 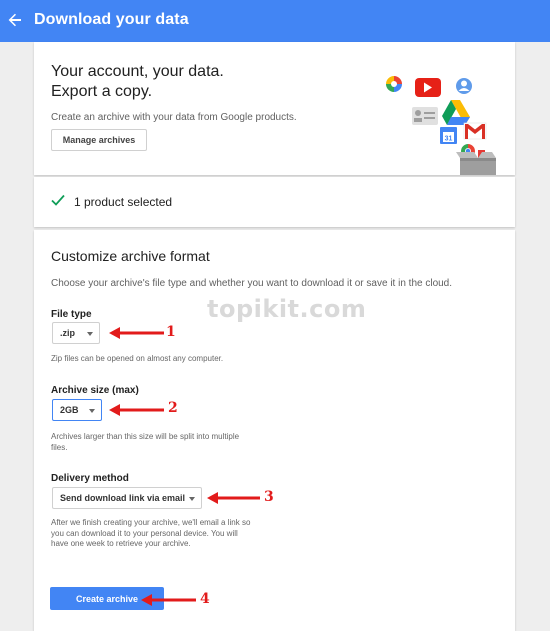 I want to click on annotation-number-2: 2, so click(x=173, y=408).